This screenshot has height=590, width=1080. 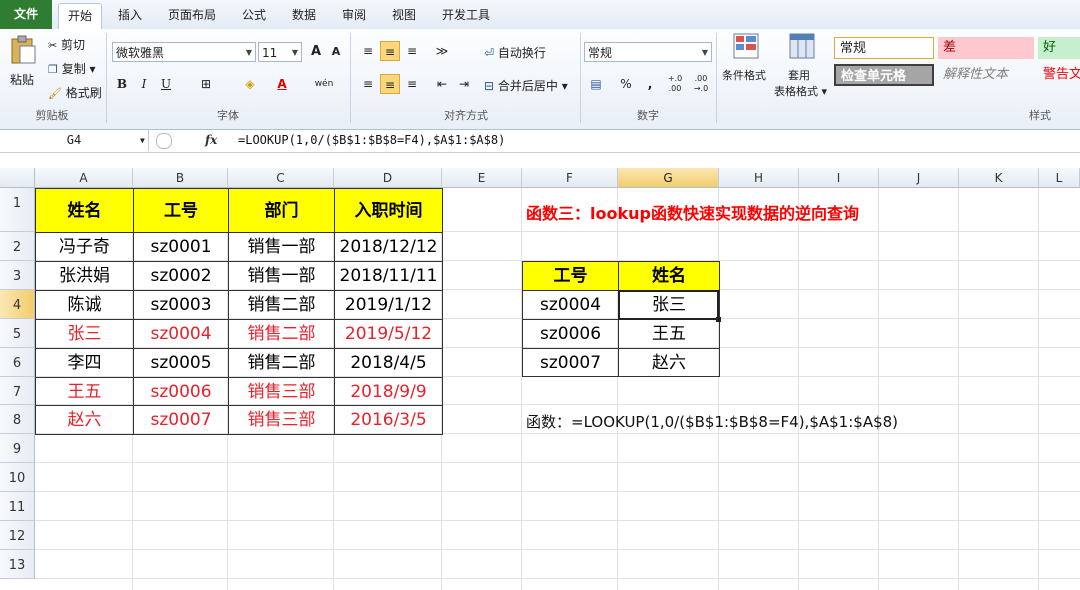 What do you see at coordinates (181, 363) in the screenshot?
I see `table-cell: sz0005` at bounding box center [181, 363].